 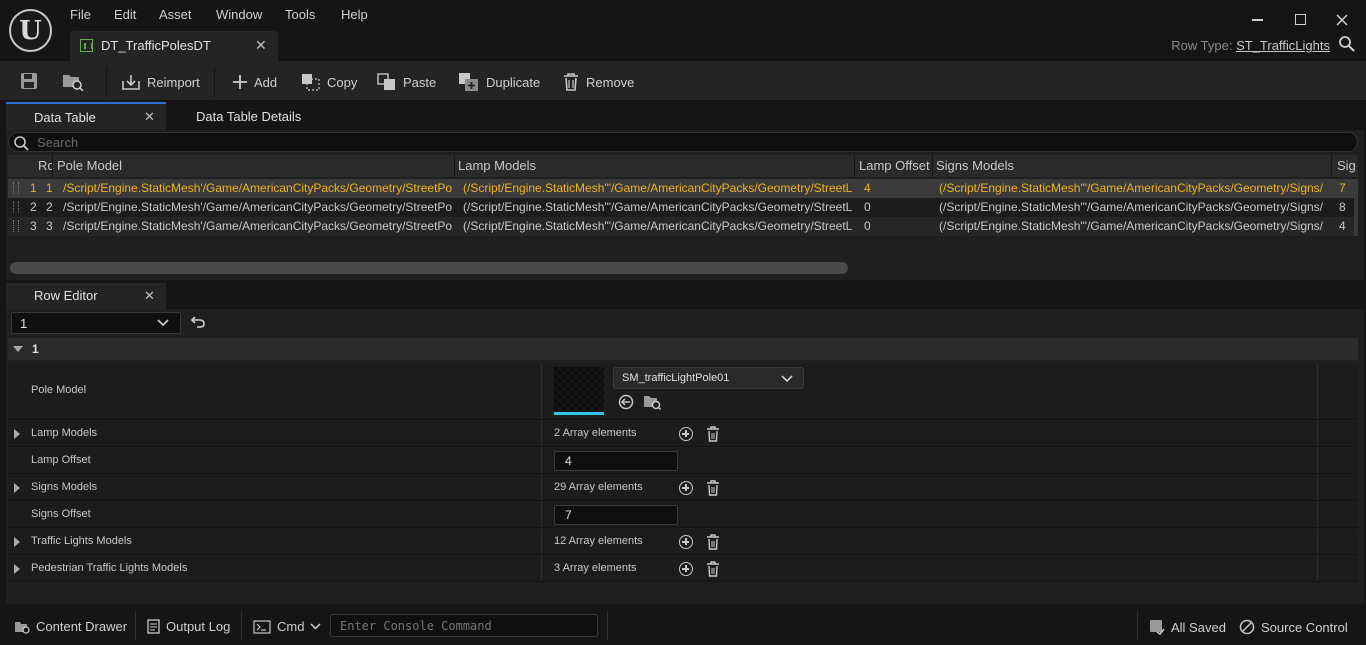 I want to click on console-command-input, so click(x=464, y=625).